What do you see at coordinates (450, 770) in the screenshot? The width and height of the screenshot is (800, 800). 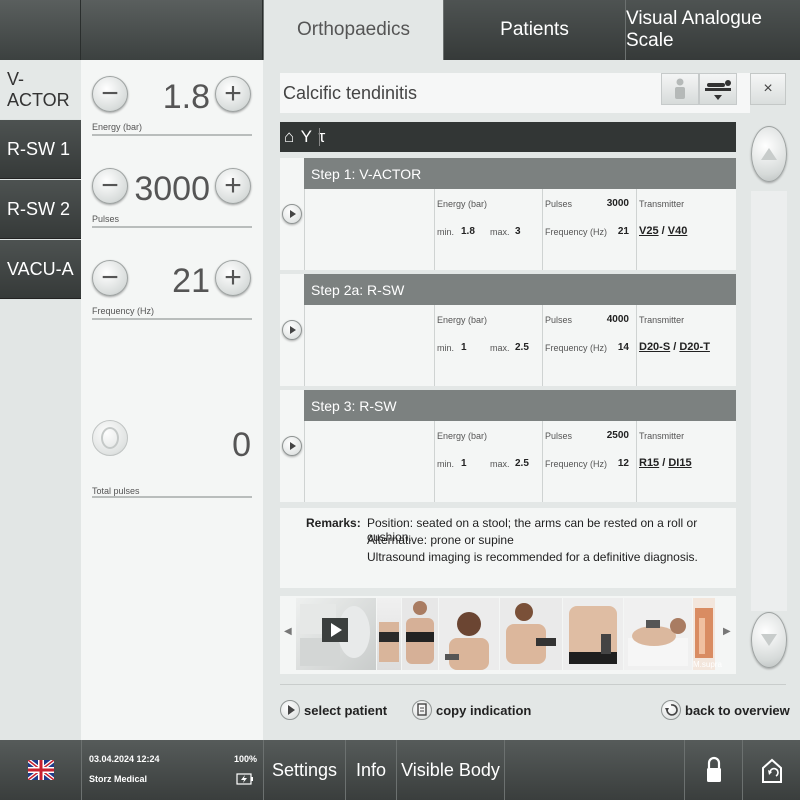 I see `visible-body-button: Visible Body` at bounding box center [450, 770].